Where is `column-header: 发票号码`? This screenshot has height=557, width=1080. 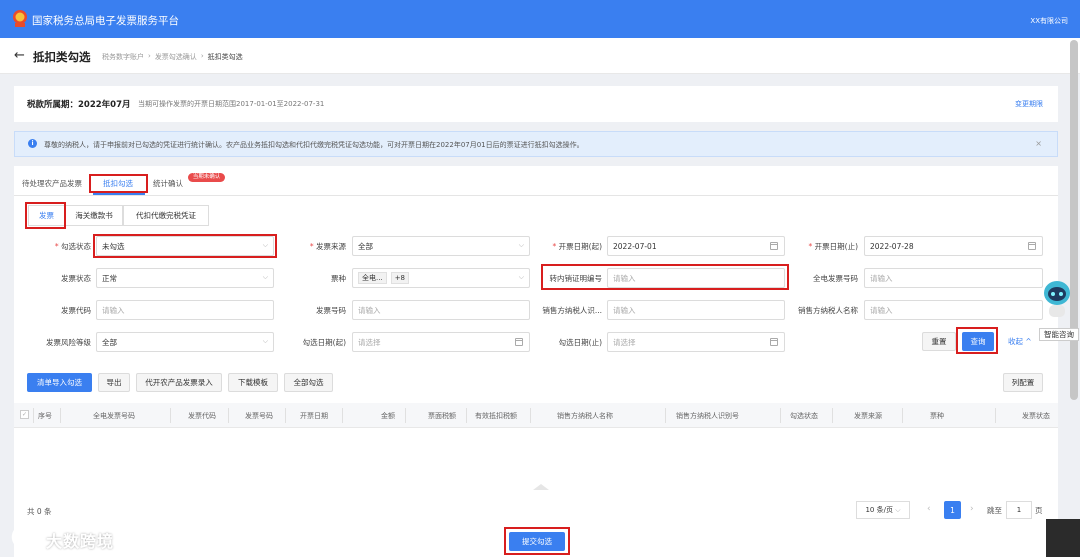
column-header: 发票号码 is located at coordinates (259, 416).